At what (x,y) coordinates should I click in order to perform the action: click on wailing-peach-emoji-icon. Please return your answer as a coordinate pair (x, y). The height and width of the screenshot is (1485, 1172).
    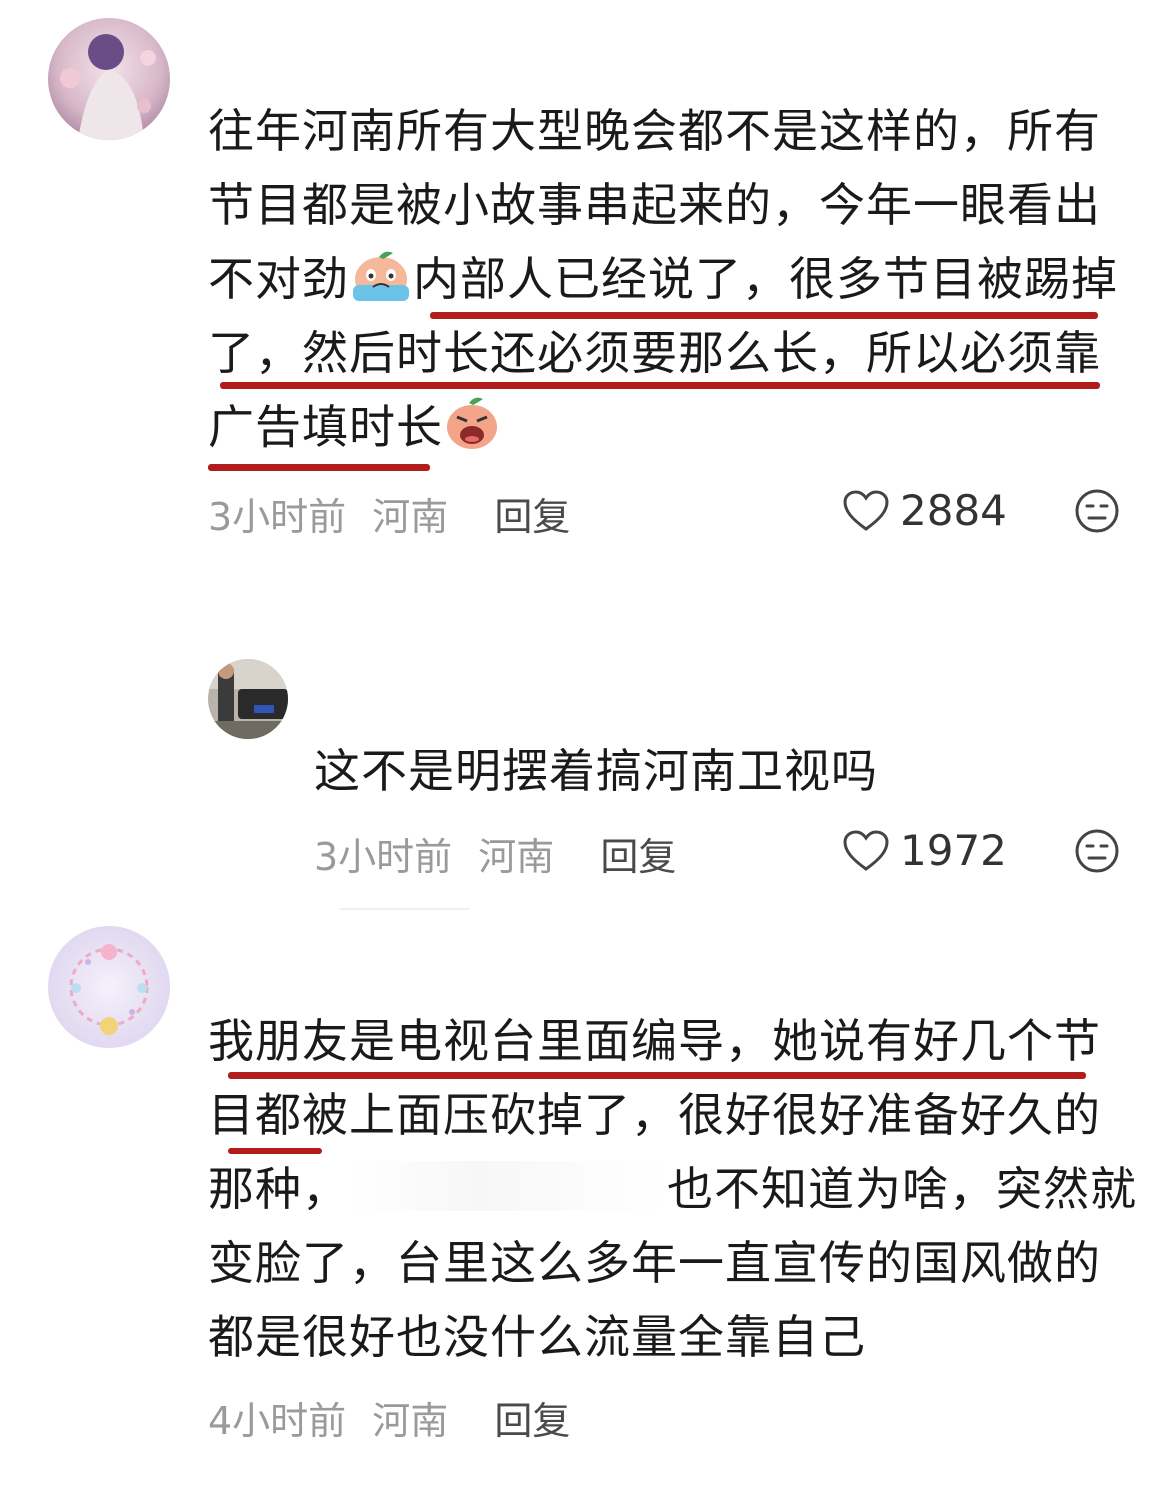
    Looking at the image, I should click on (472, 433).